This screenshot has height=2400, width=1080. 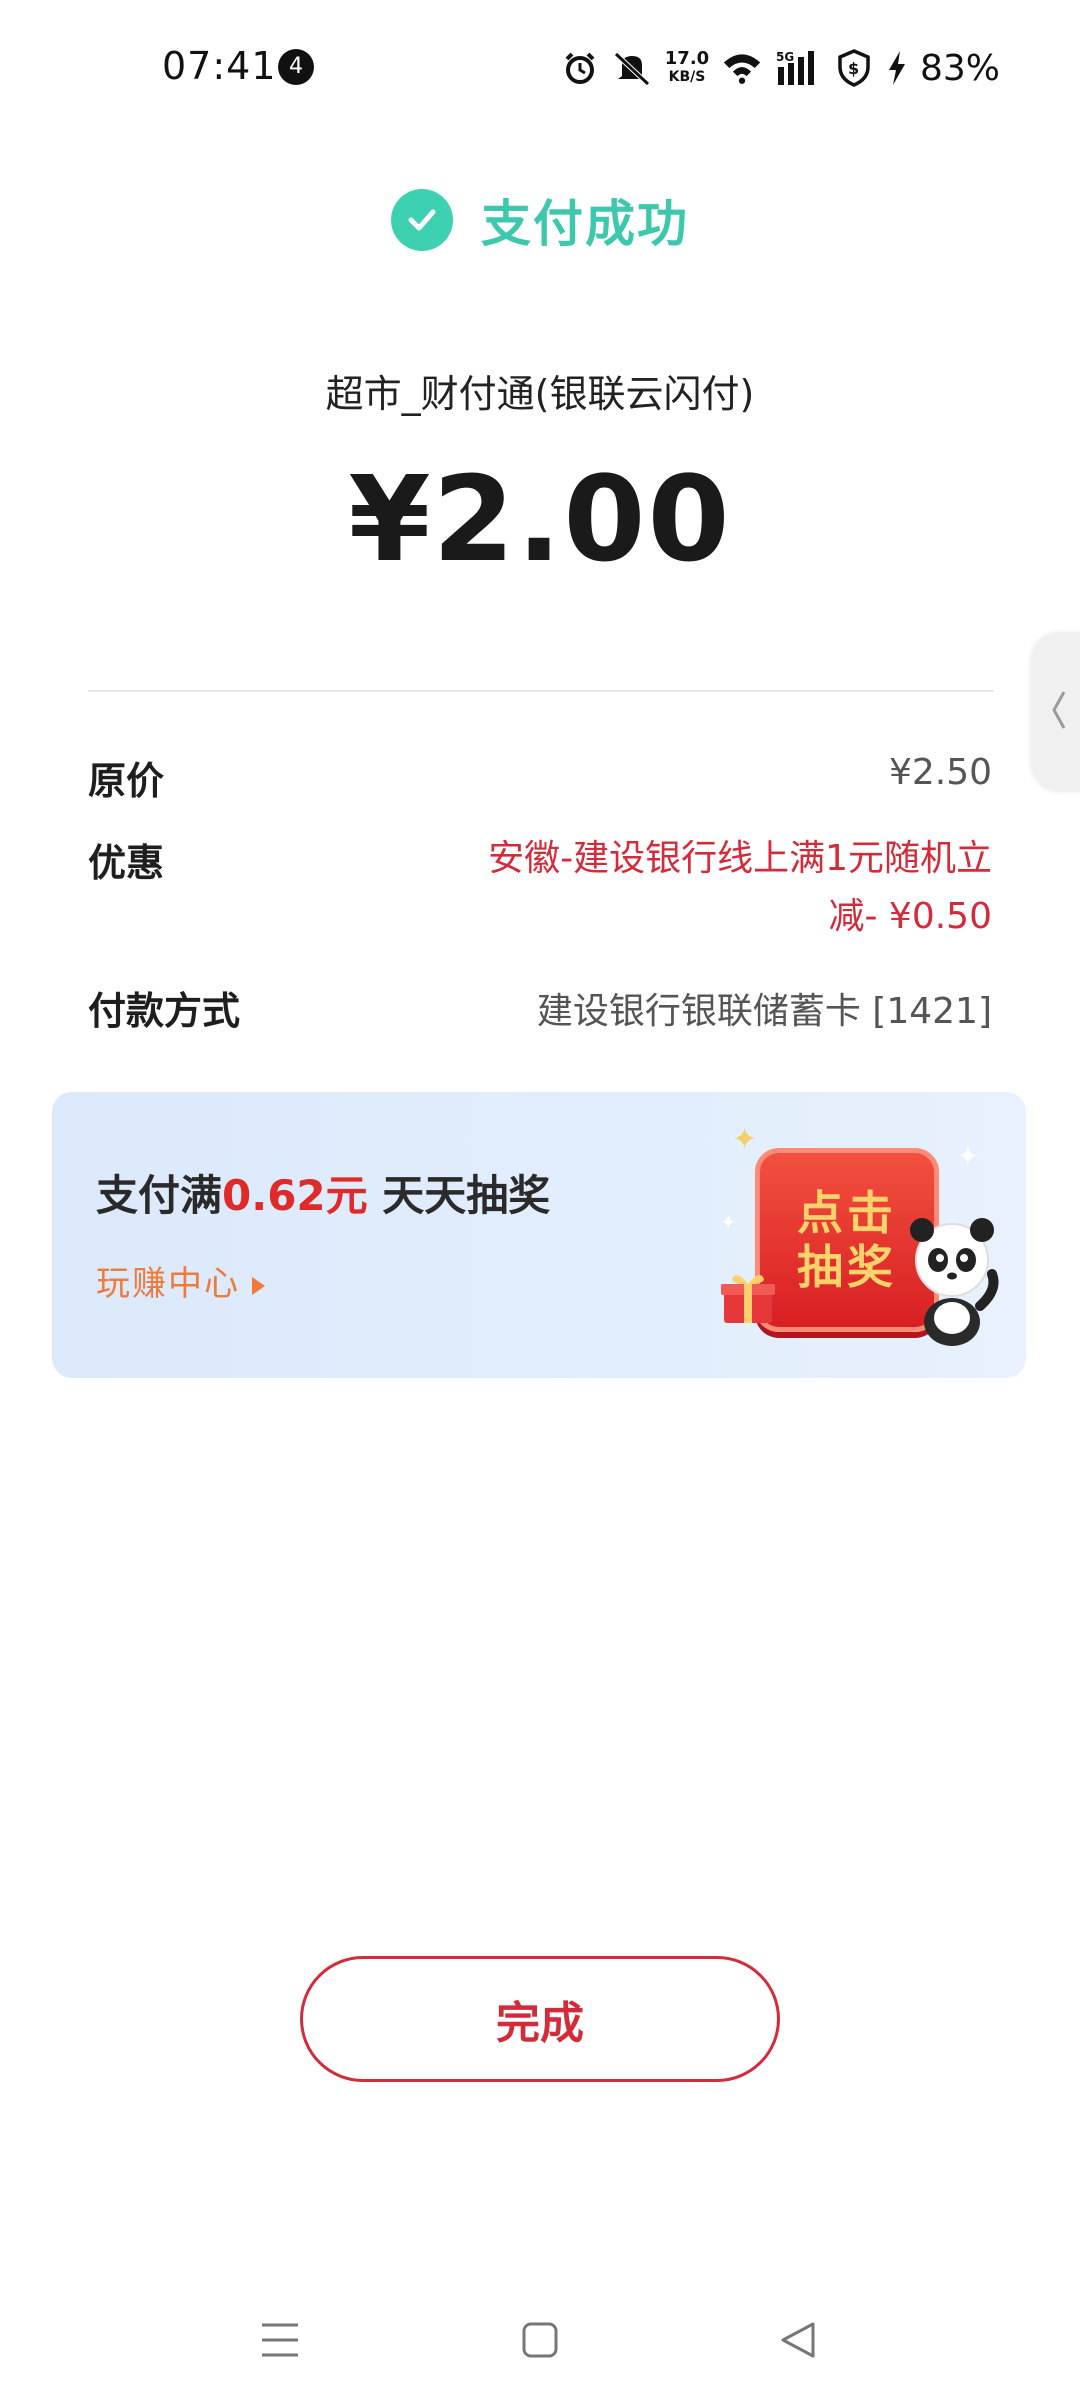 What do you see at coordinates (785, 57) in the screenshot?
I see `svg-text: 5G` at bounding box center [785, 57].